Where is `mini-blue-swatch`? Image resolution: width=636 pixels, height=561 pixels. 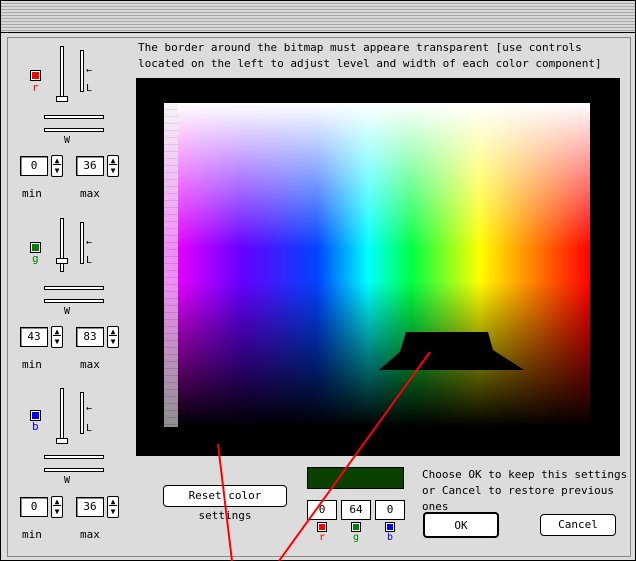
mini-blue-swatch is located at coordinates (390, 527).